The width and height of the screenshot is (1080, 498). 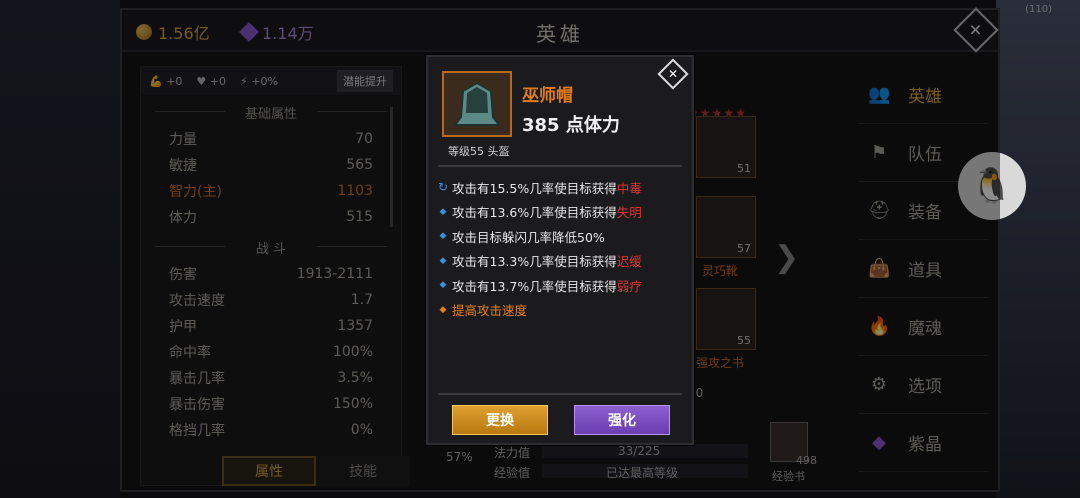 I want to click on upgrade-button: 强化, so click(x=622, y=420).